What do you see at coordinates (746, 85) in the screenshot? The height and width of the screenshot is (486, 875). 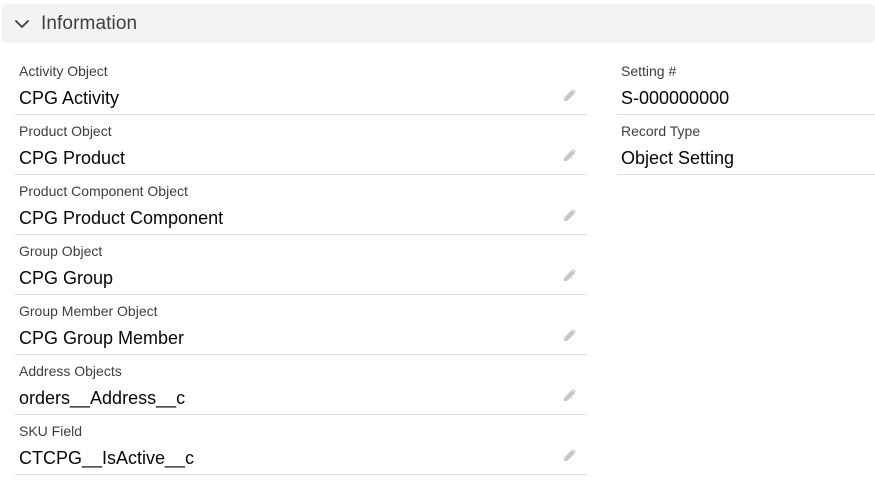 I see `field-setting-number: Setting # S-000000000` at bounding box center [746, 85].